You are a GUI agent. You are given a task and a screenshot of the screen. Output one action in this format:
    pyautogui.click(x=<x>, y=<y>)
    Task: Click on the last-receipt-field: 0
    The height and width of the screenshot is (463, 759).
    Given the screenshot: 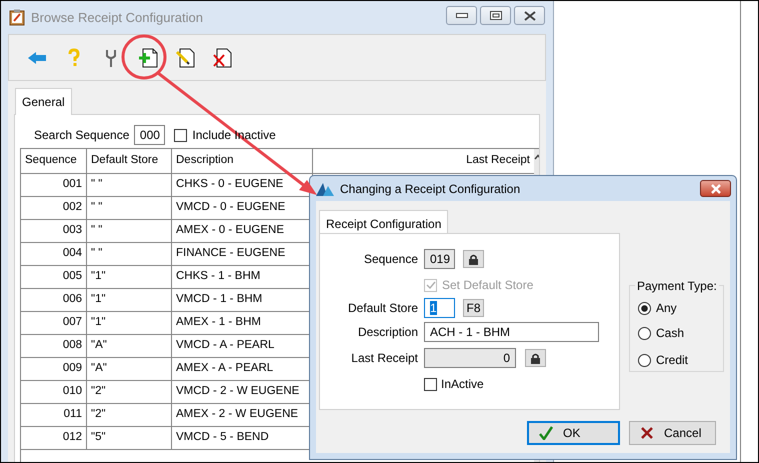 What is the action you would take?
    pyautogui.click(x=470, y=358)
    